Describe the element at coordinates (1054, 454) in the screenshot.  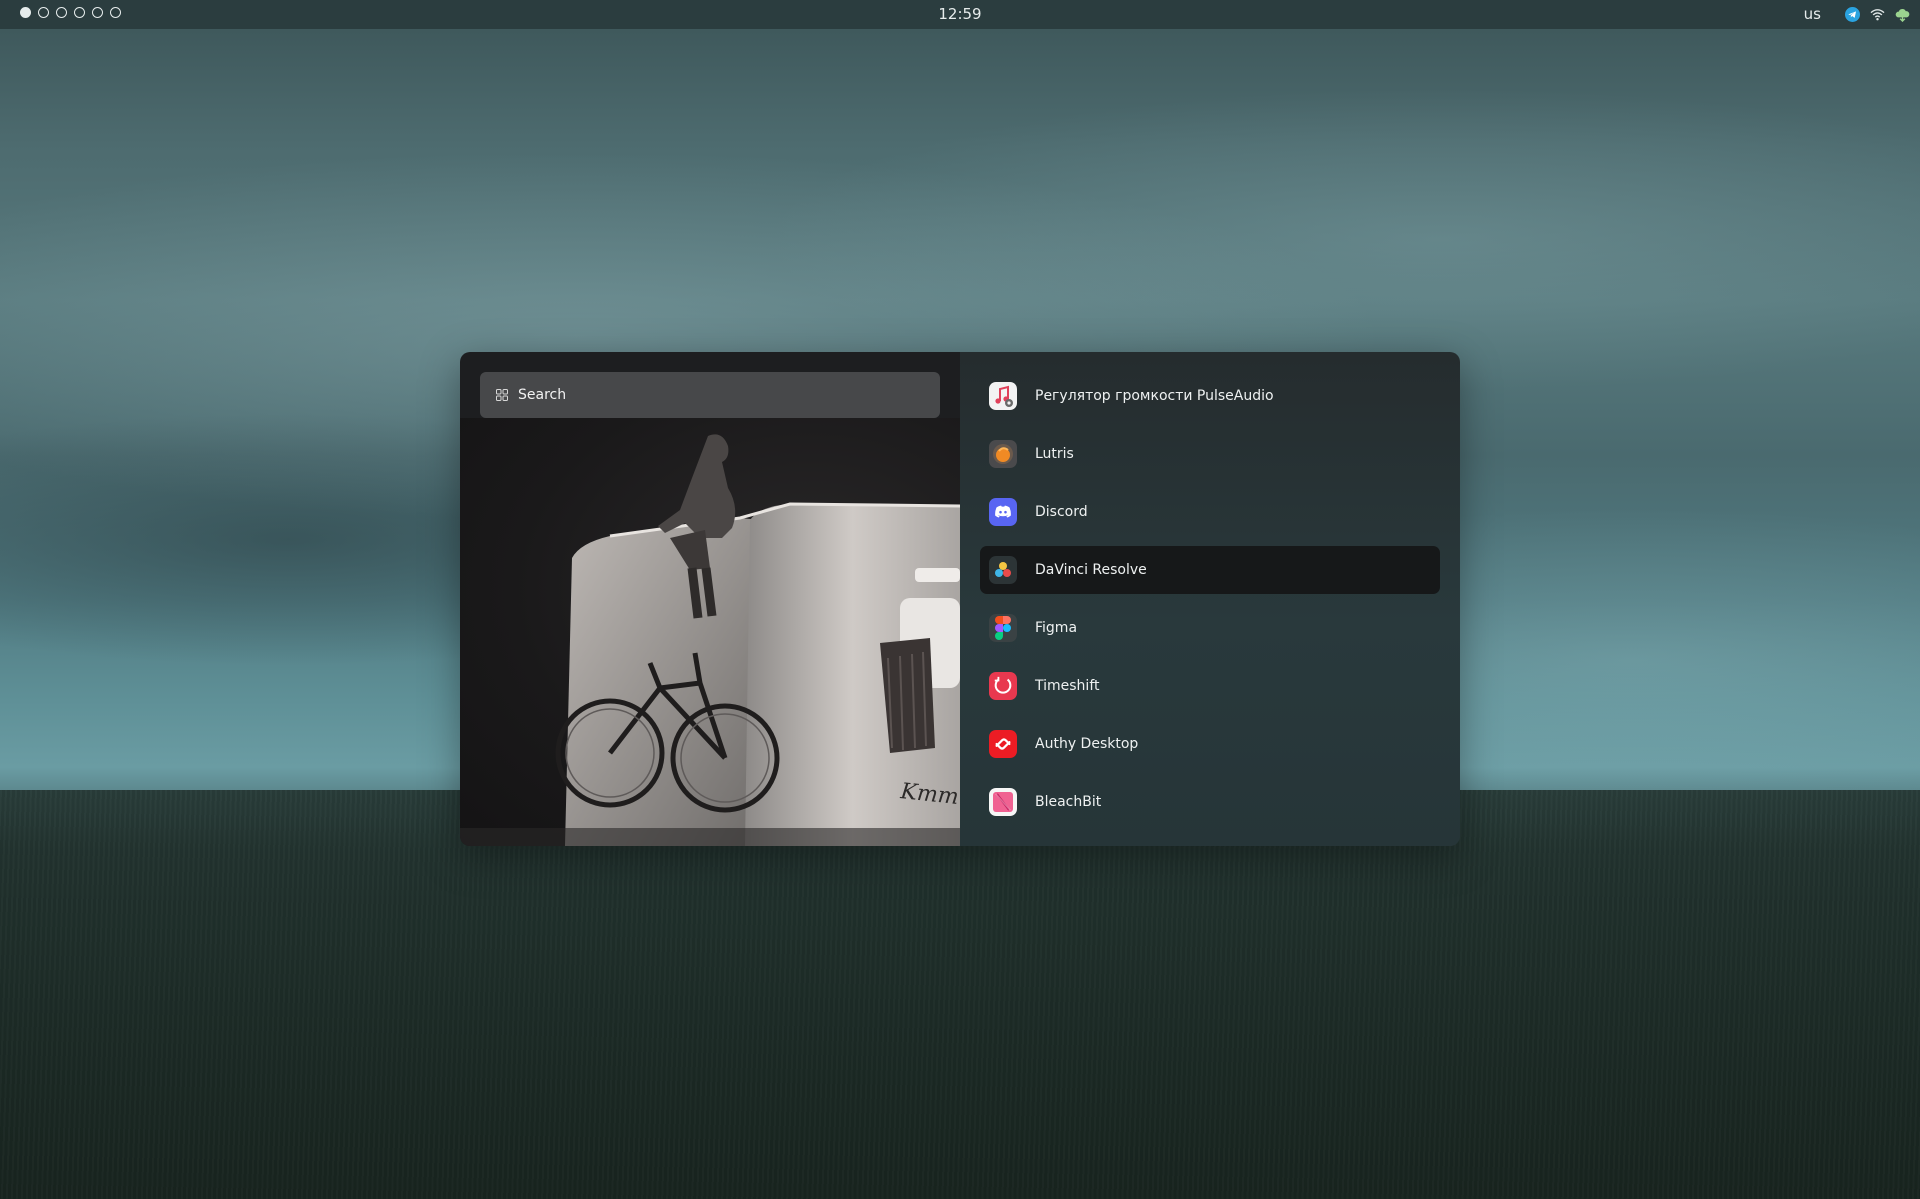
I see `app-label: Lutris` at that location.